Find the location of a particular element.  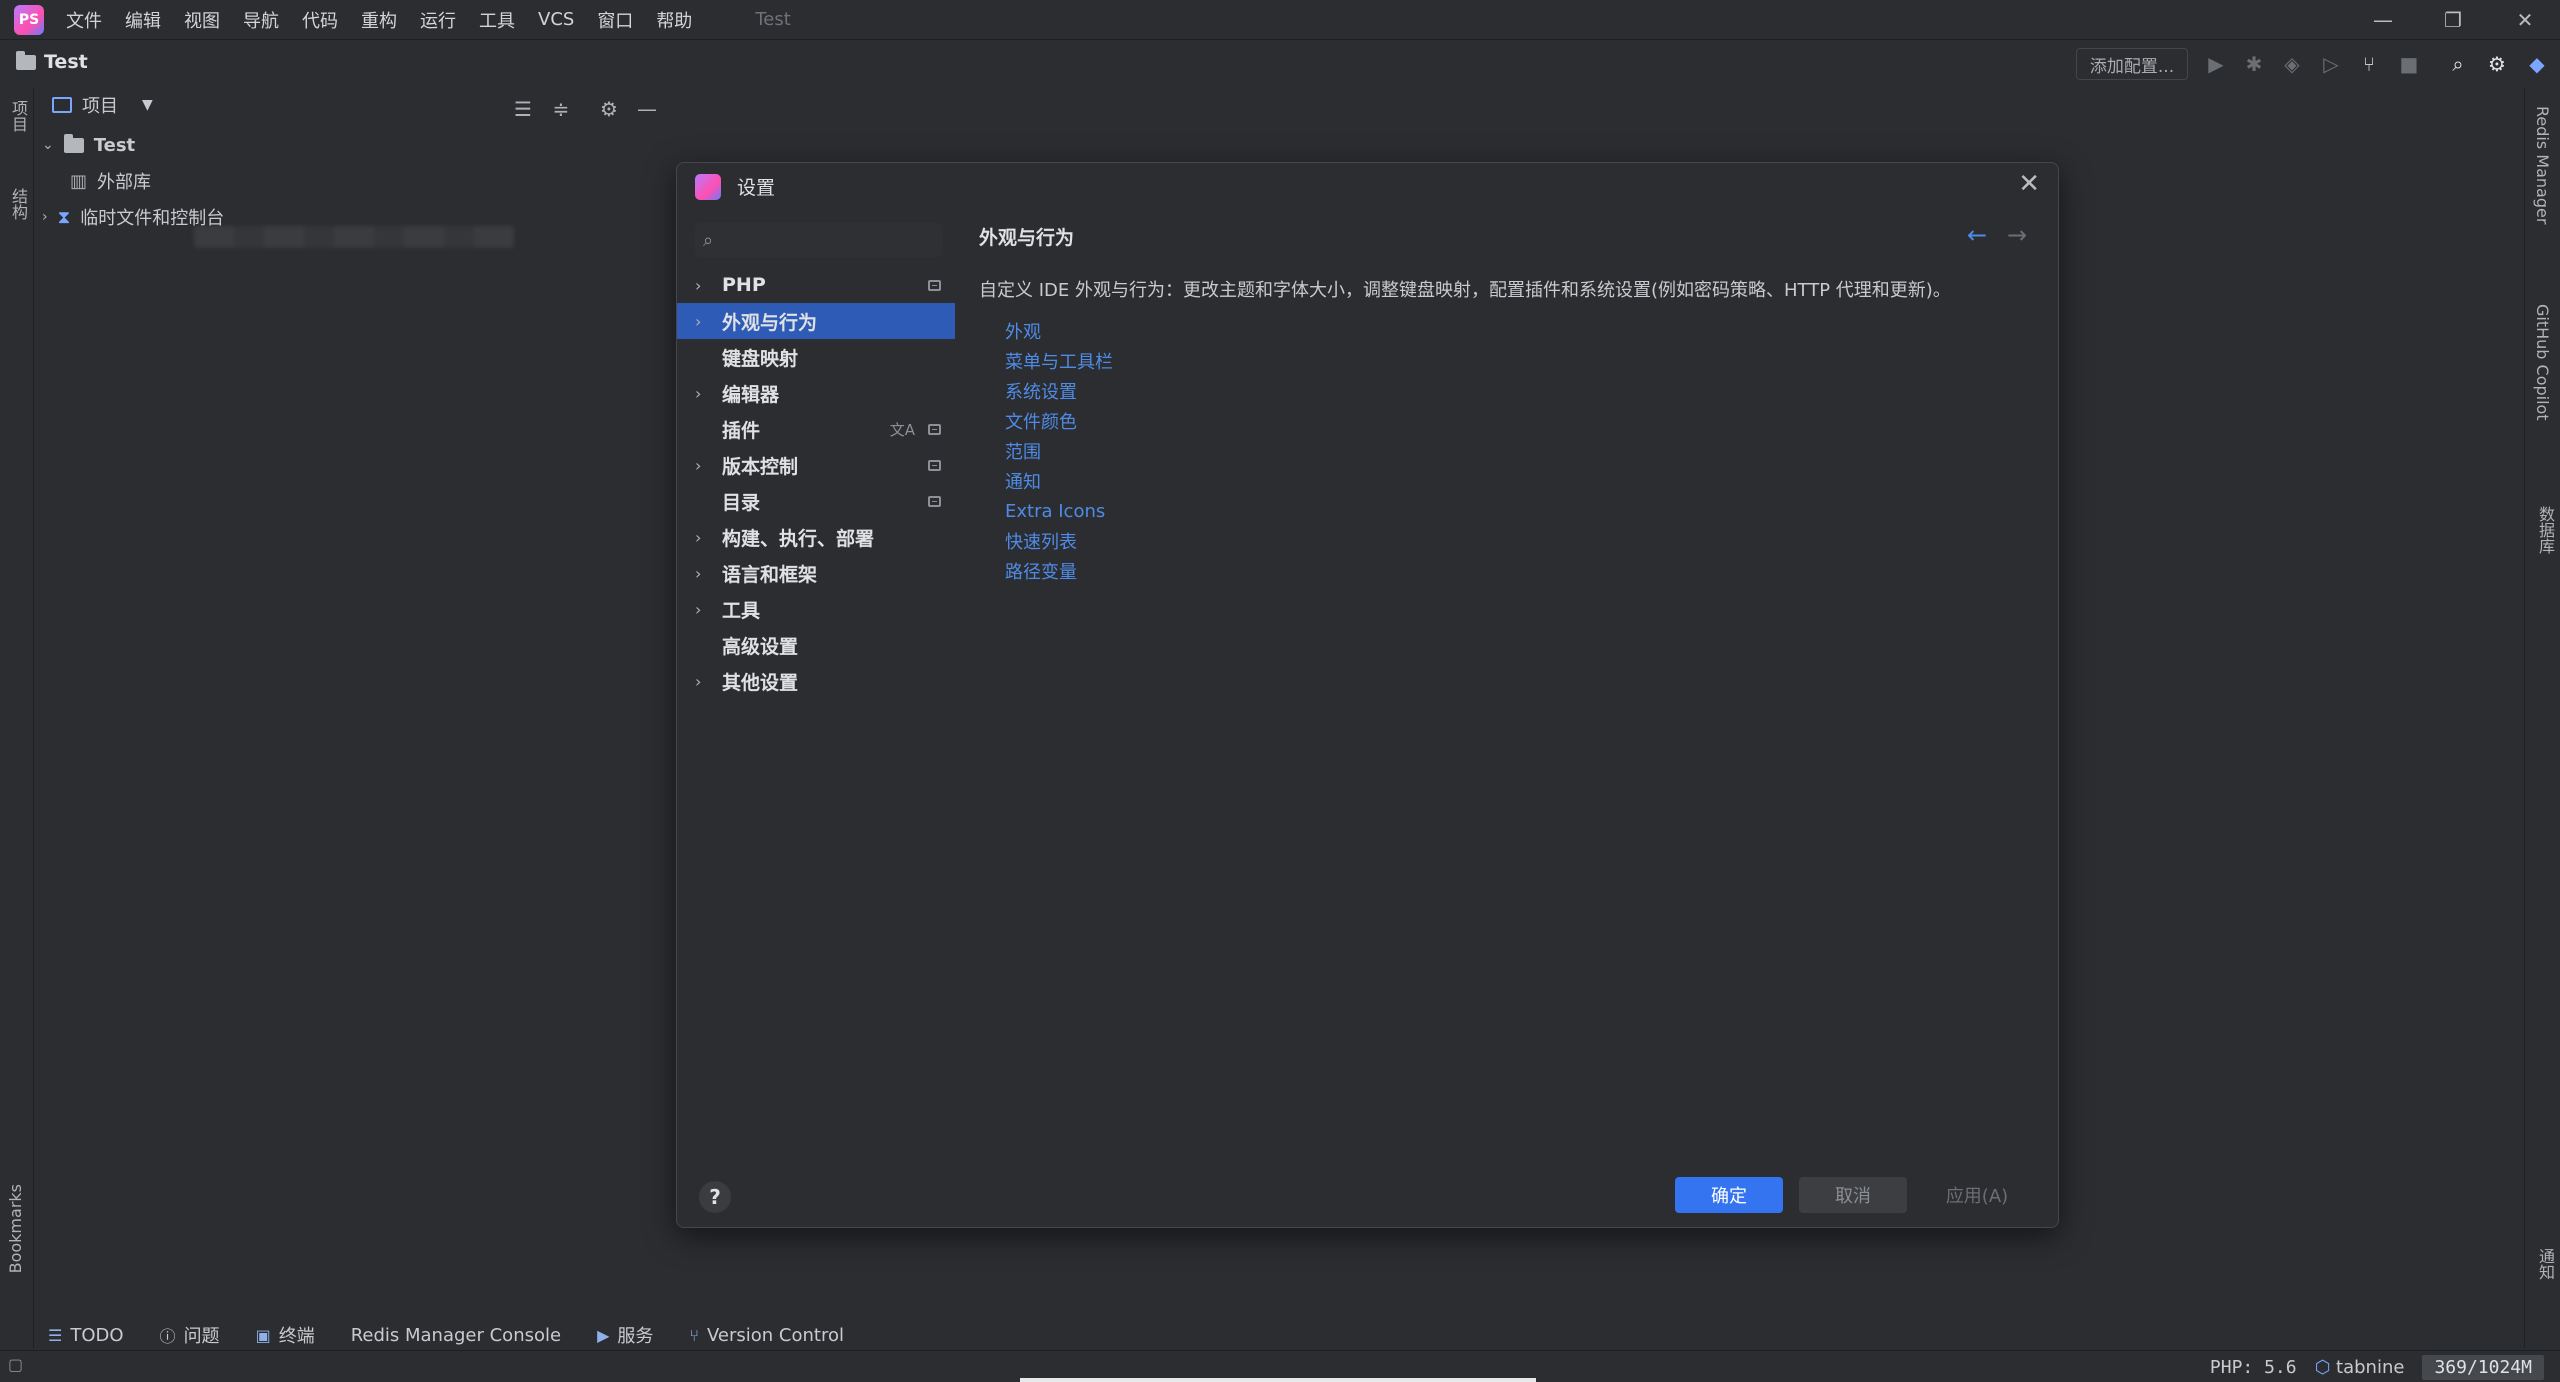

nav-item-editor: › 编辑器 is located at coordinates (816, 393).